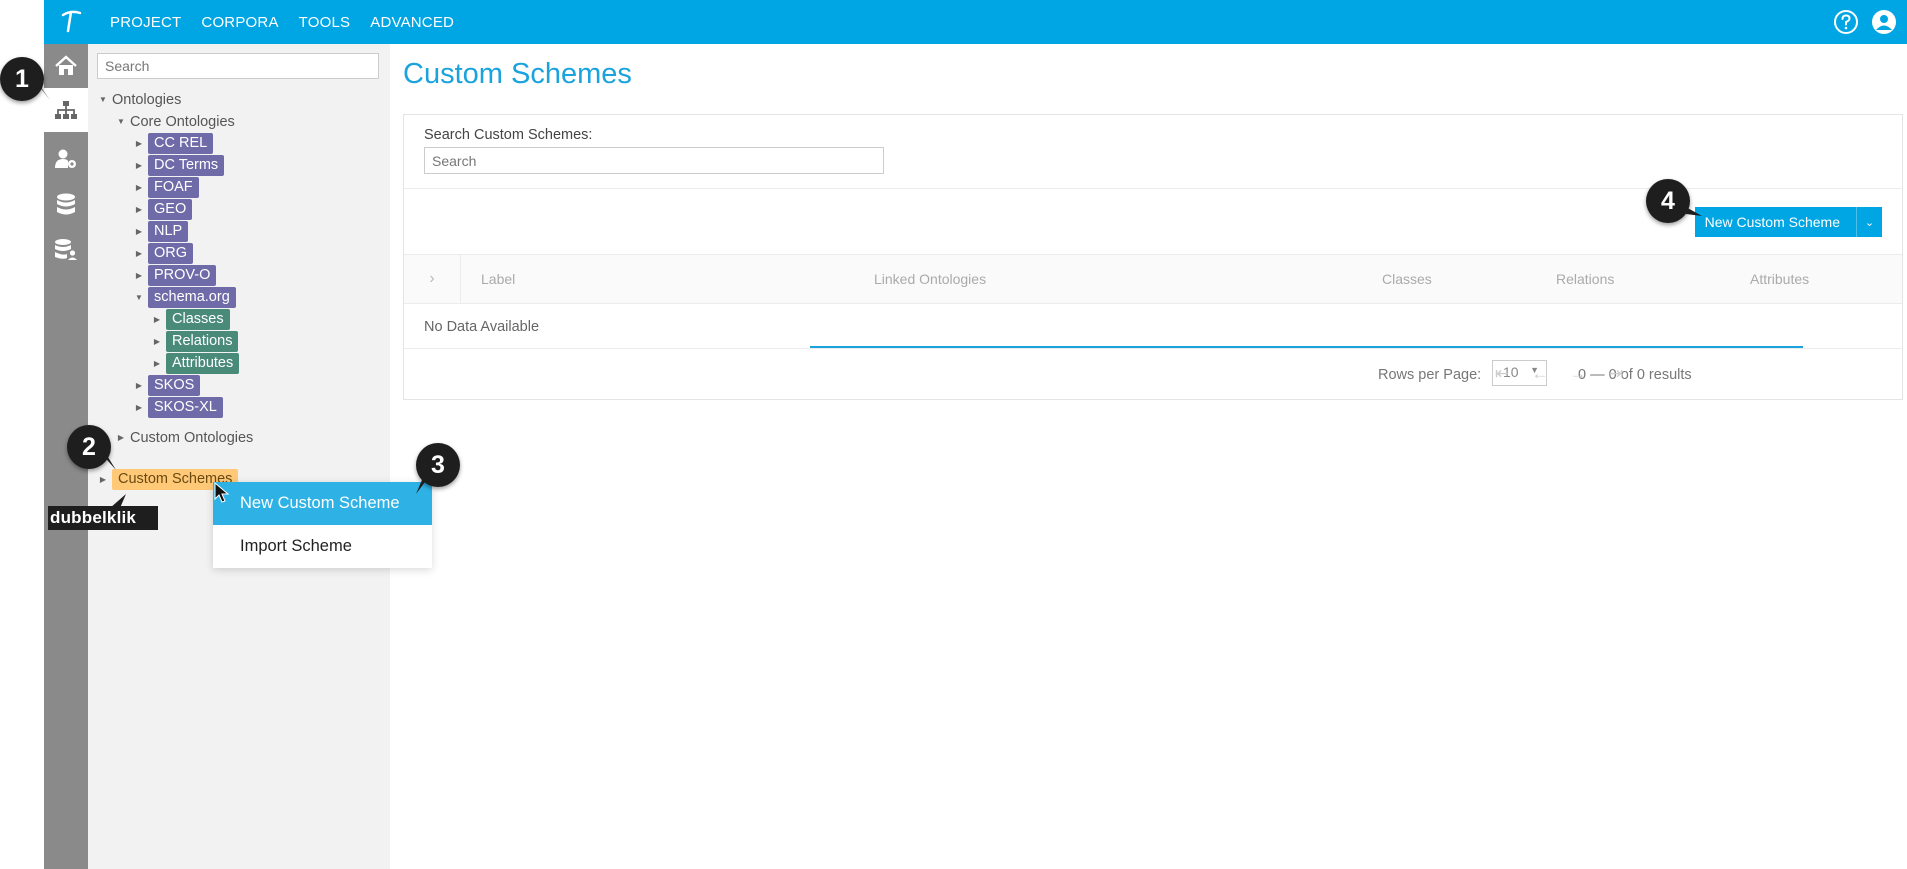 Image resolution: width=1907 pixels, height=869 pixels. I want to click on top-icons, so click(1869, 22).